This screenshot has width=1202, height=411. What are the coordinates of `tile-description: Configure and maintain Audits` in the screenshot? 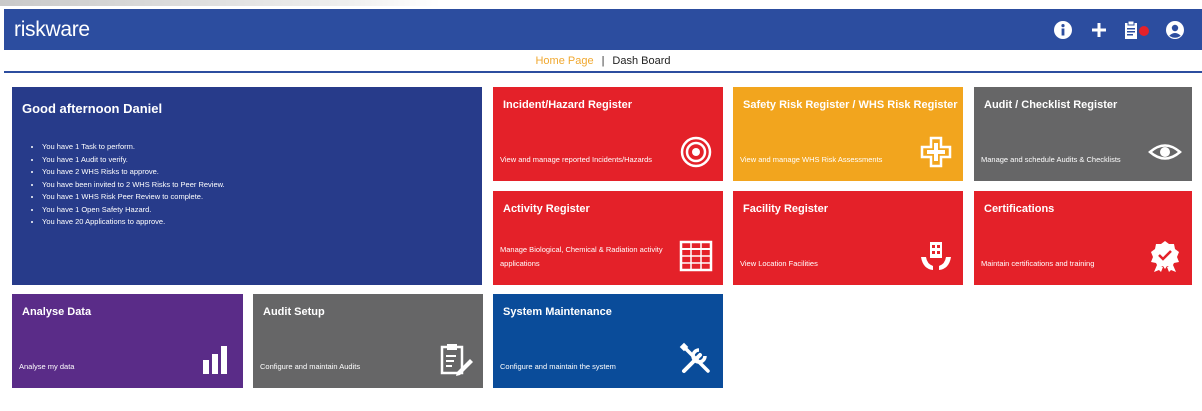 It's located at (310, 366).